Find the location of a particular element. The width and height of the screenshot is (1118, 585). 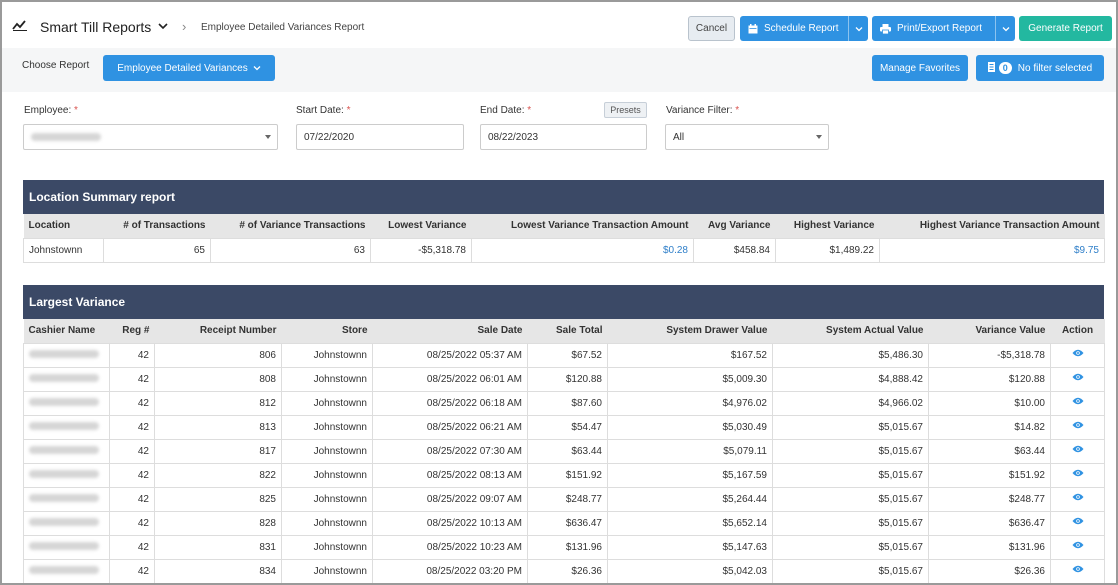

calendar-icon is located at coordinates (753, 28).